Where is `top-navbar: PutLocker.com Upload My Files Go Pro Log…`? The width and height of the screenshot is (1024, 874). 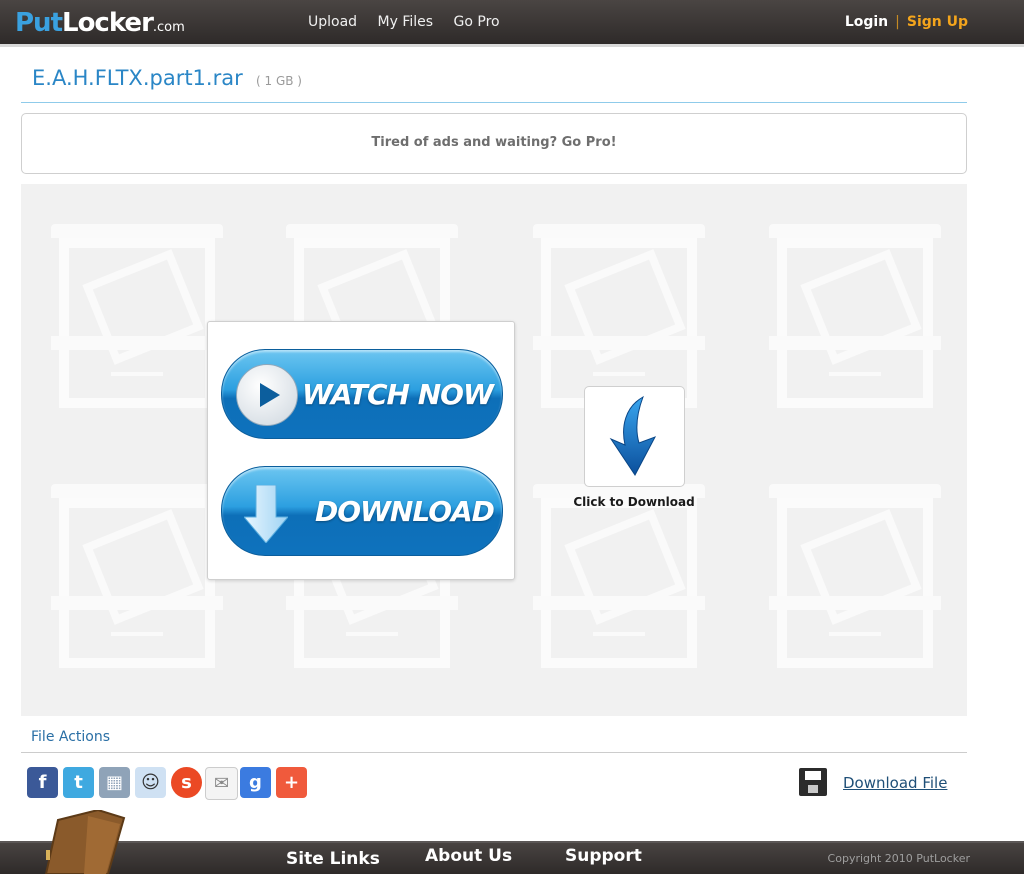 top-navbar: PutLocker.com Upload My Files Go Pro Log… is located at coordinates (512, 23).